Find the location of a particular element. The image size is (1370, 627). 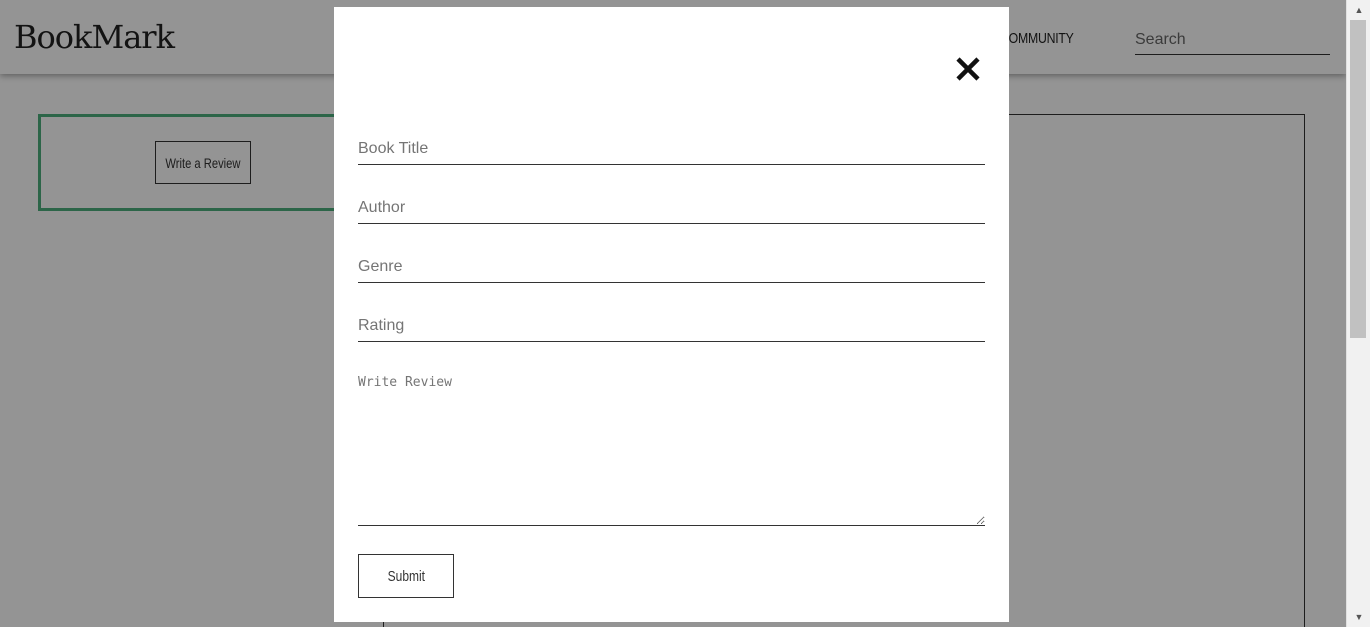

close-icon is located at coordinates (968, 69).